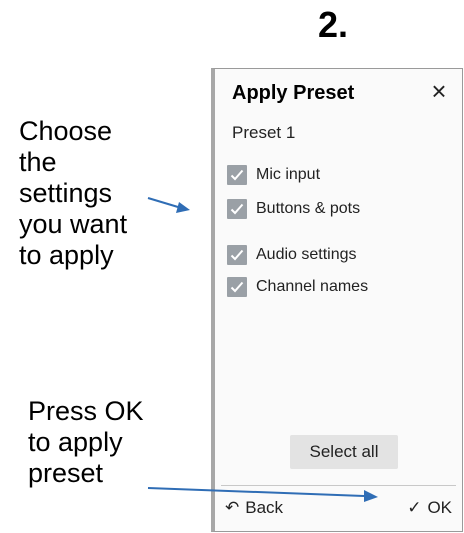 The image size is (464, 533). What do you see at coordinates (66, 193) in the screenshot?
I see `annotation-line: settings` at bounding box center [66, 193].